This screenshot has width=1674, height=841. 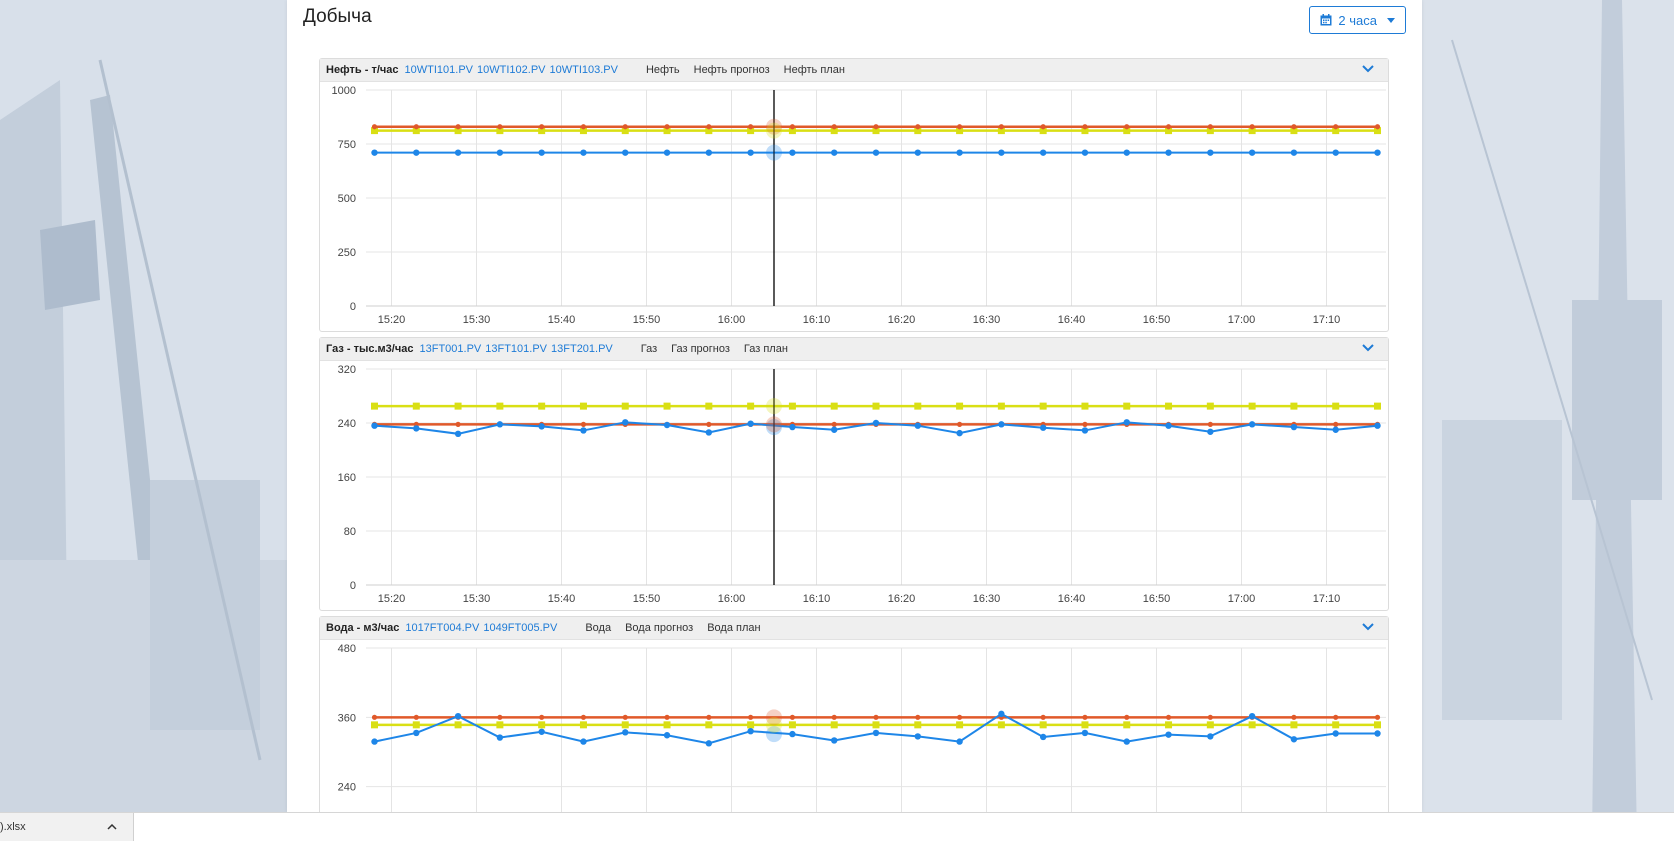 I want to click on oil-tag: 10WTI102.PV, so click(x=511, y=70).